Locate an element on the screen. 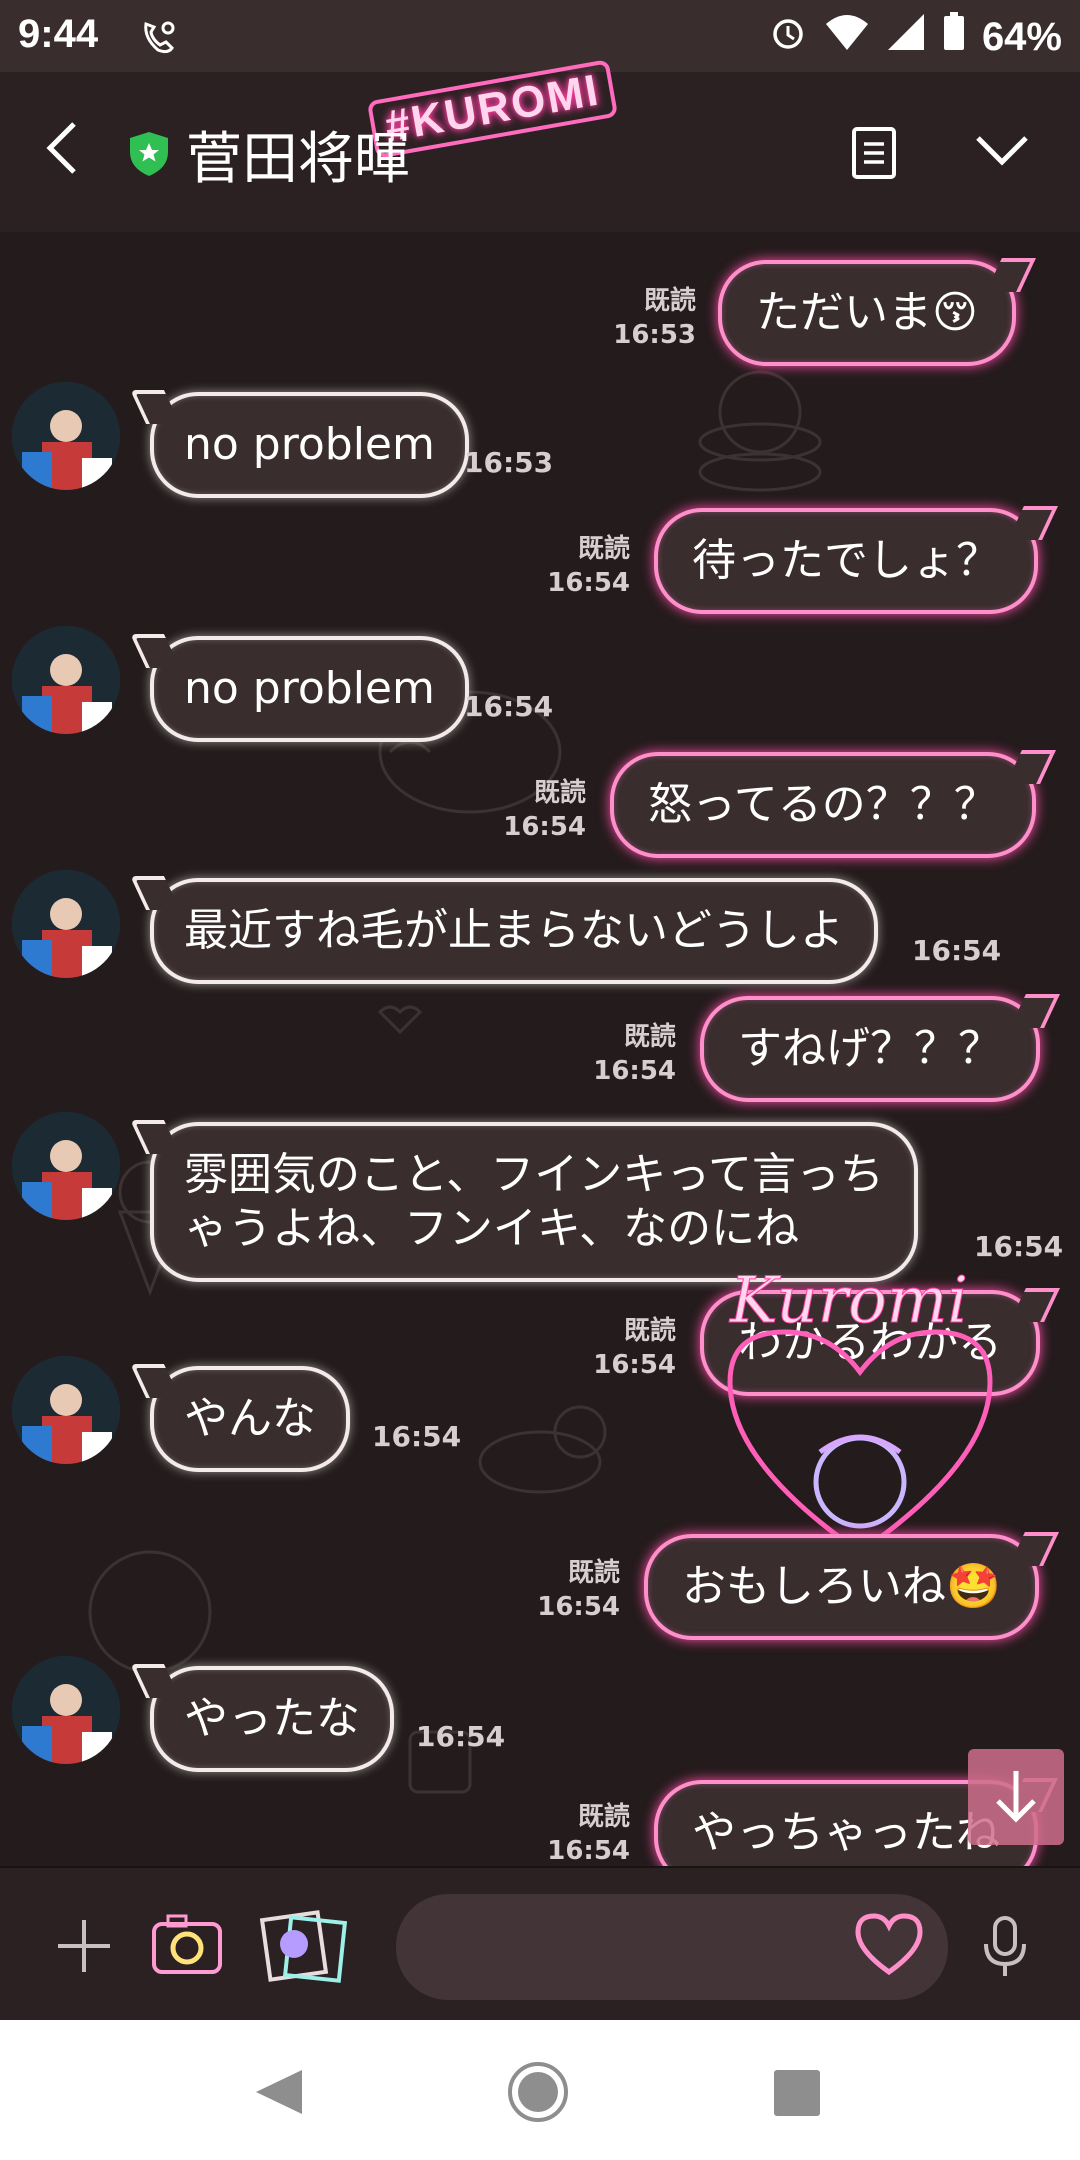 Image resolution: width=1080 pixels, height=2160 pixels. scroll-to-bottom-button is located at coordinates (1016, 1797).